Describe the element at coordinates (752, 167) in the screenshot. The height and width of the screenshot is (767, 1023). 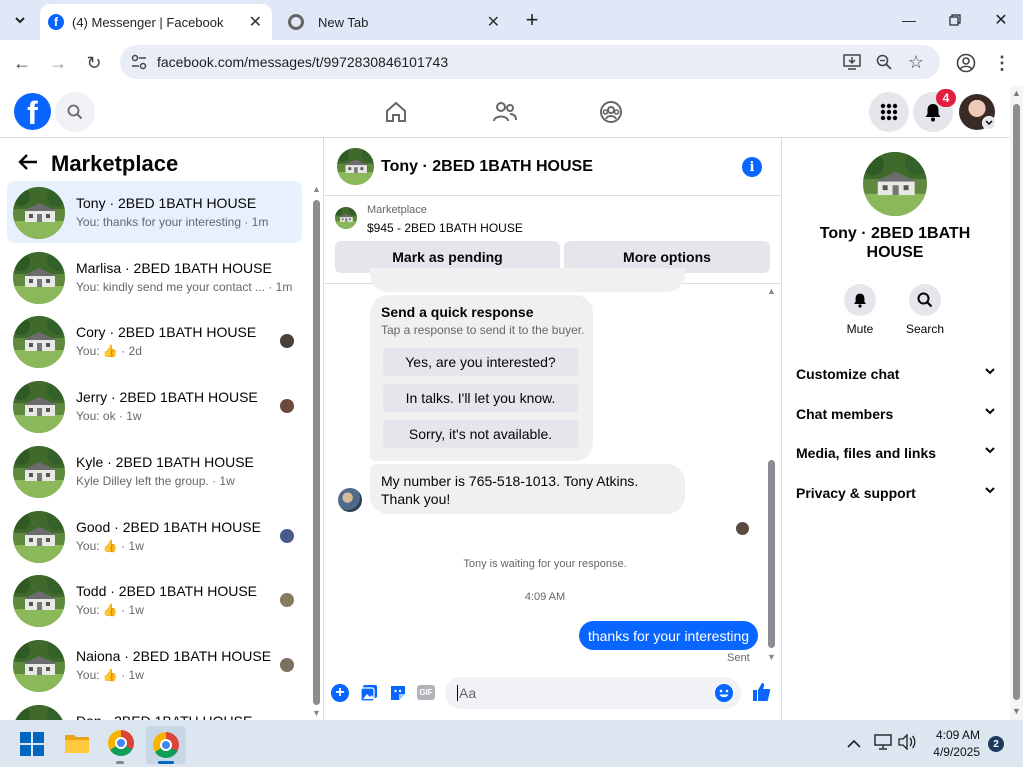
I see `info-icon: i` at that location.